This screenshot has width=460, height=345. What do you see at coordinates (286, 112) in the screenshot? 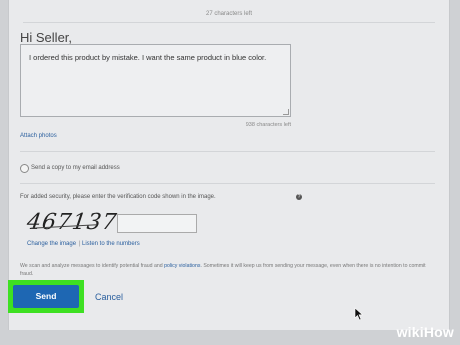
I see `resize-handle` at bounding box center [286, 112].